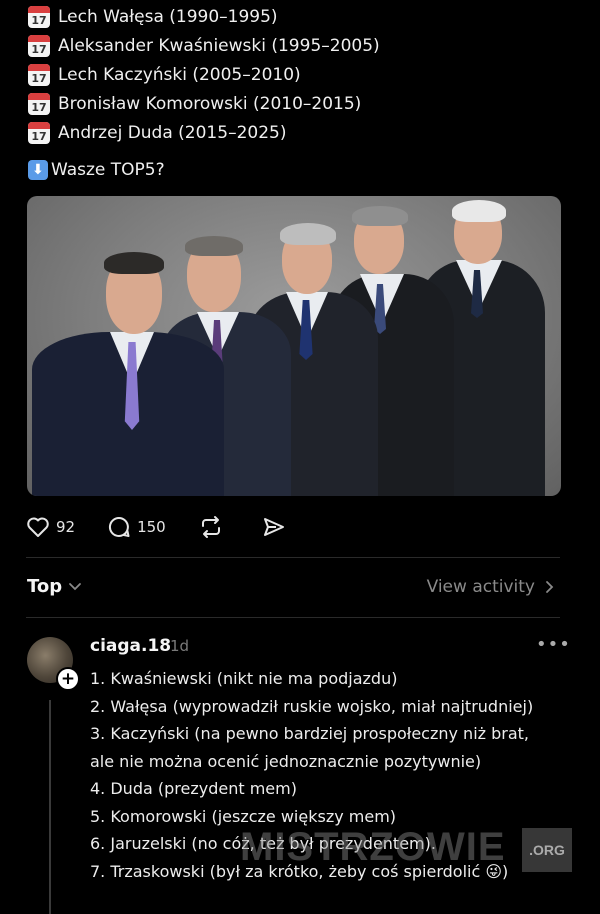  I want to click on down-arrow-icon: ⬇, so click(38, 170).